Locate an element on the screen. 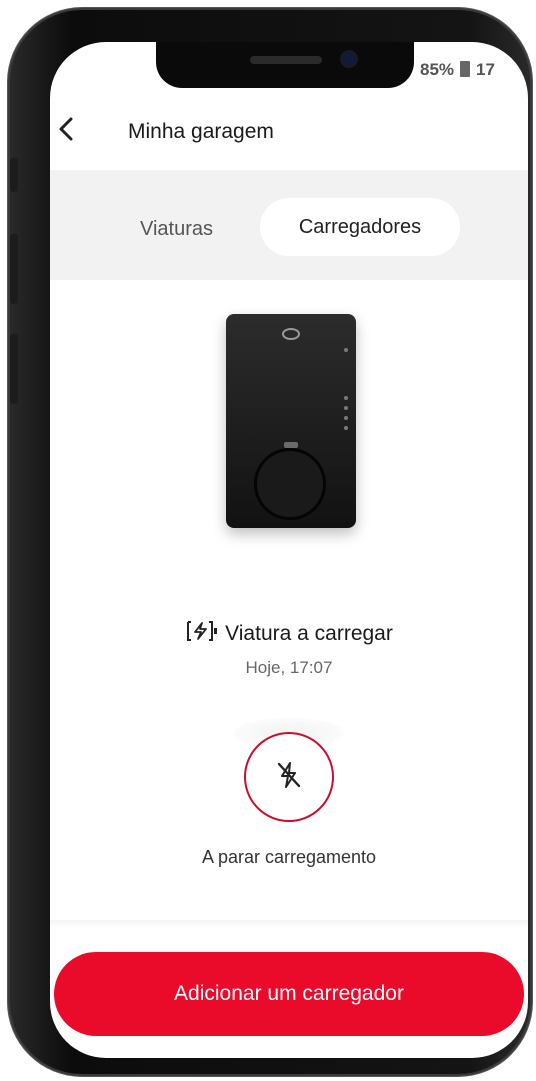 The image size is (536, 1081). charger-image is located at coordinates (291, 421).